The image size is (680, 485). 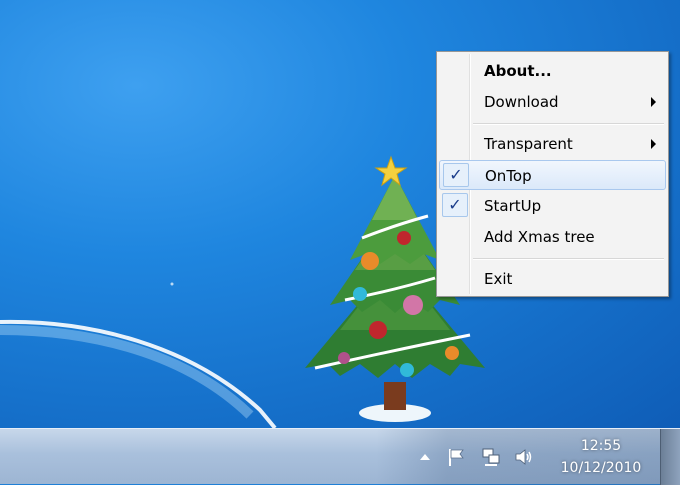 What do you see at coordinates (513, 206) in the screenshot?
I see `menu-item-label: StartUp` at bounding box center [513, 206].